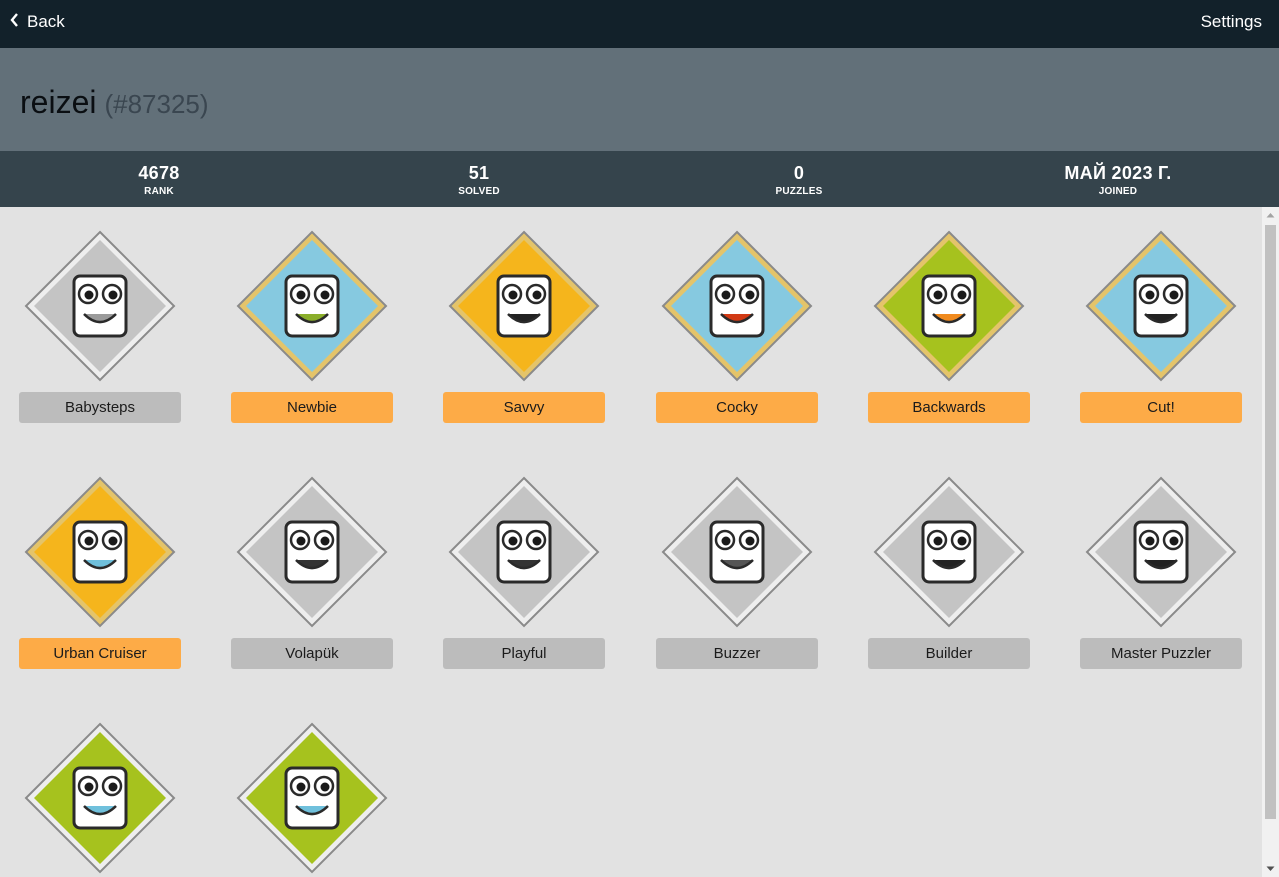 The image size is (1279, 877). What do you see at coordinates (949, 407) in the screenshot?
I see `badge-label: Backwards` at bounding box center [949, 407].